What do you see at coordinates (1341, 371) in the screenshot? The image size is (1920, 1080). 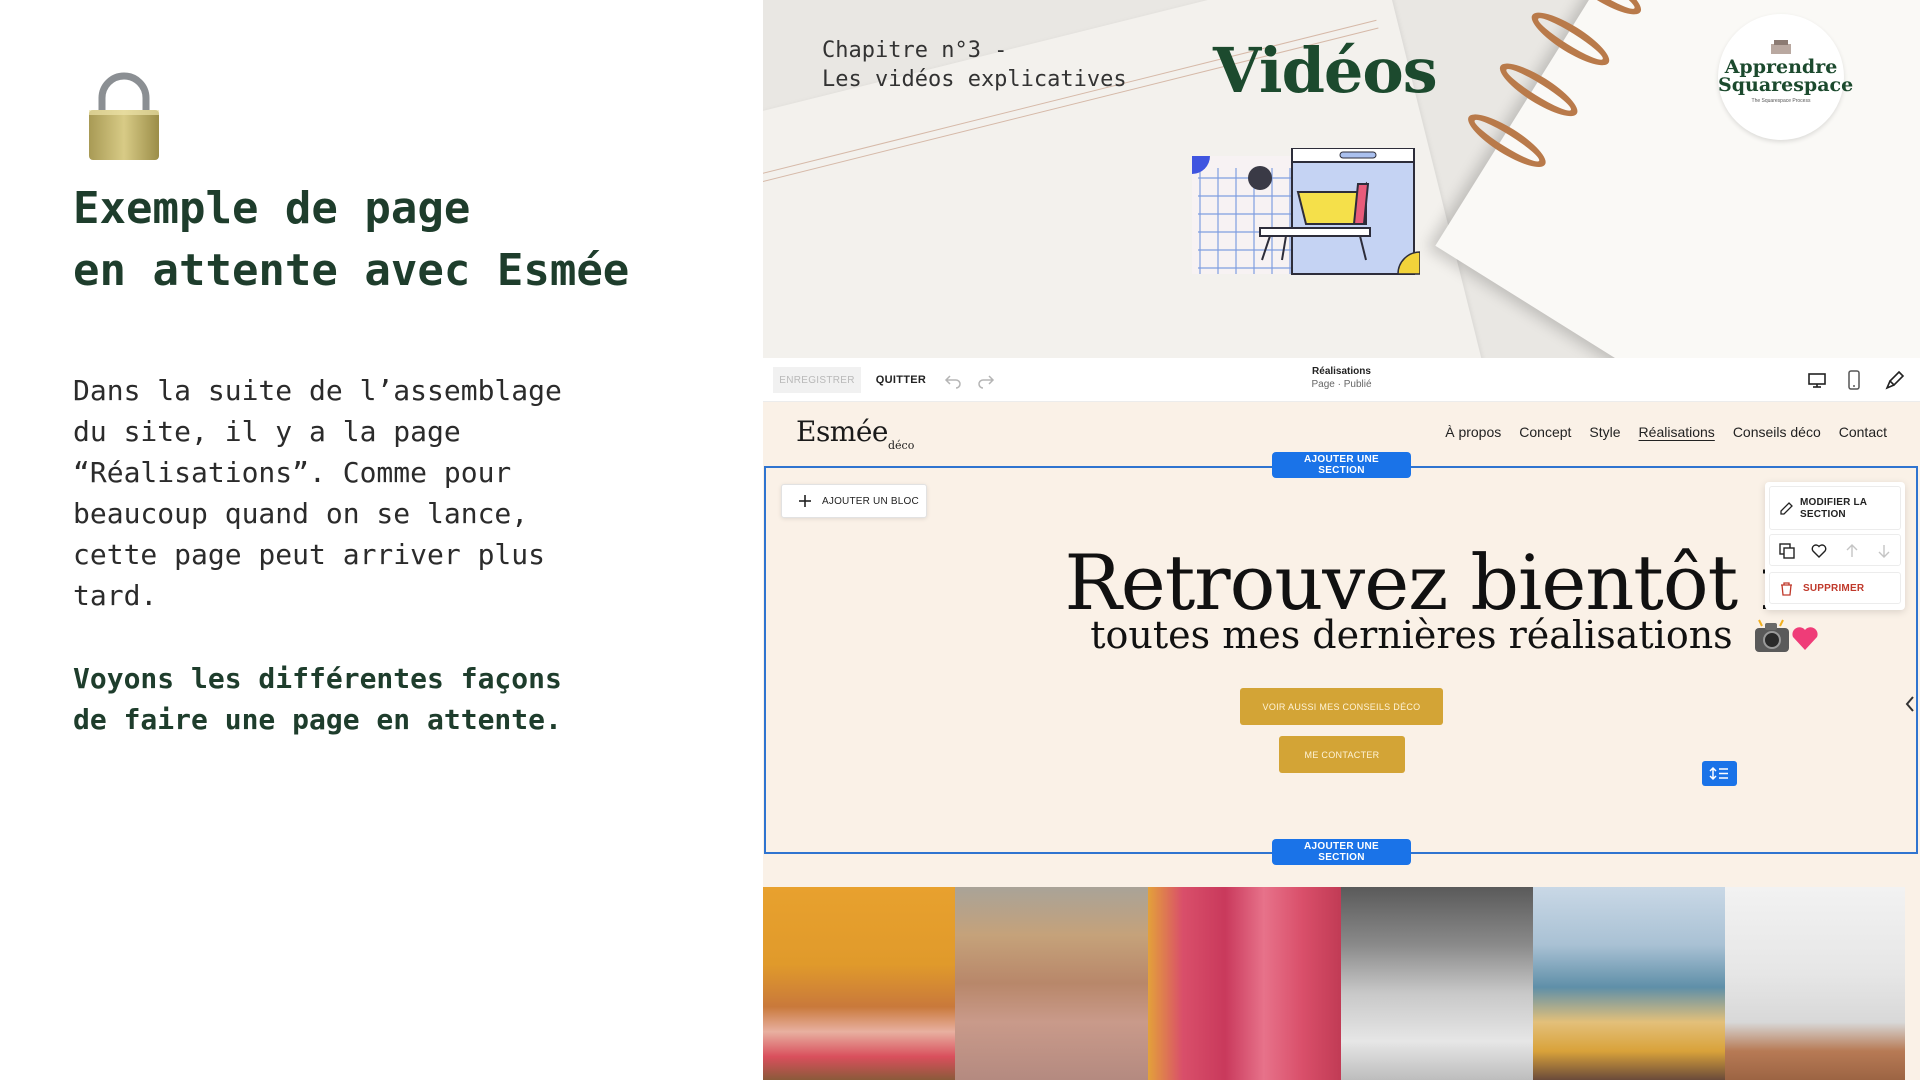 I see `page-name: Réalisations` at bounding box center [1341, 371].